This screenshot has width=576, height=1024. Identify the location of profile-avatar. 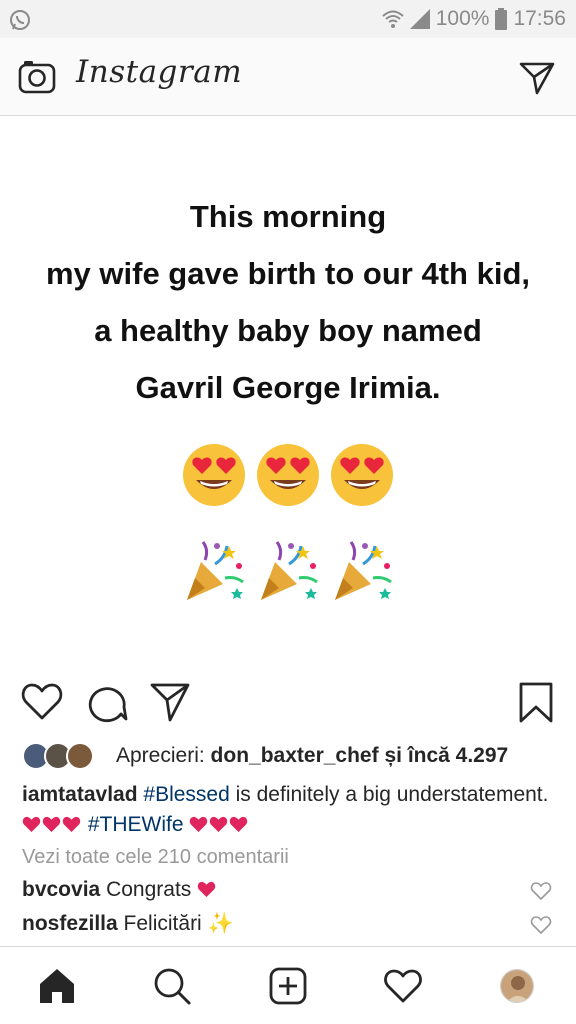
(517, 986).